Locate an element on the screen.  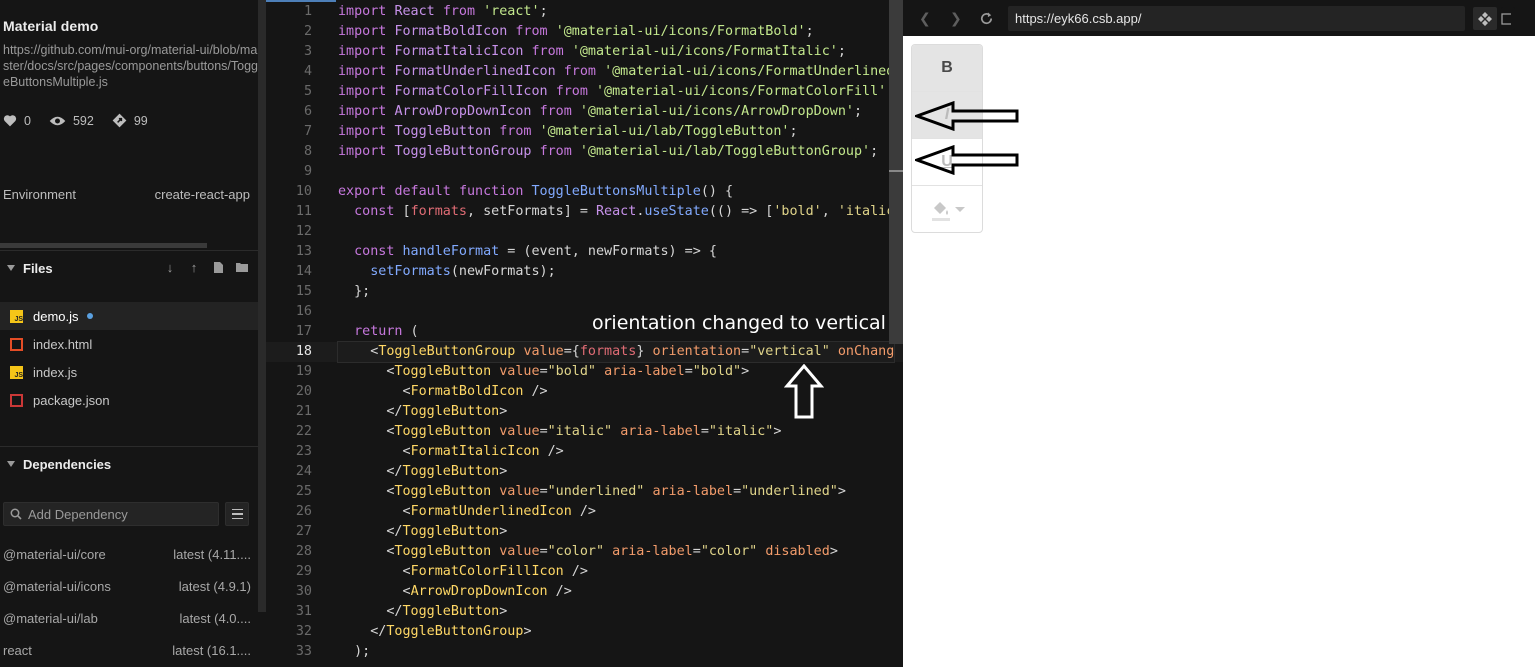
code-line: 14 setFormats(newFormats); is located at coordinates (584, 272).